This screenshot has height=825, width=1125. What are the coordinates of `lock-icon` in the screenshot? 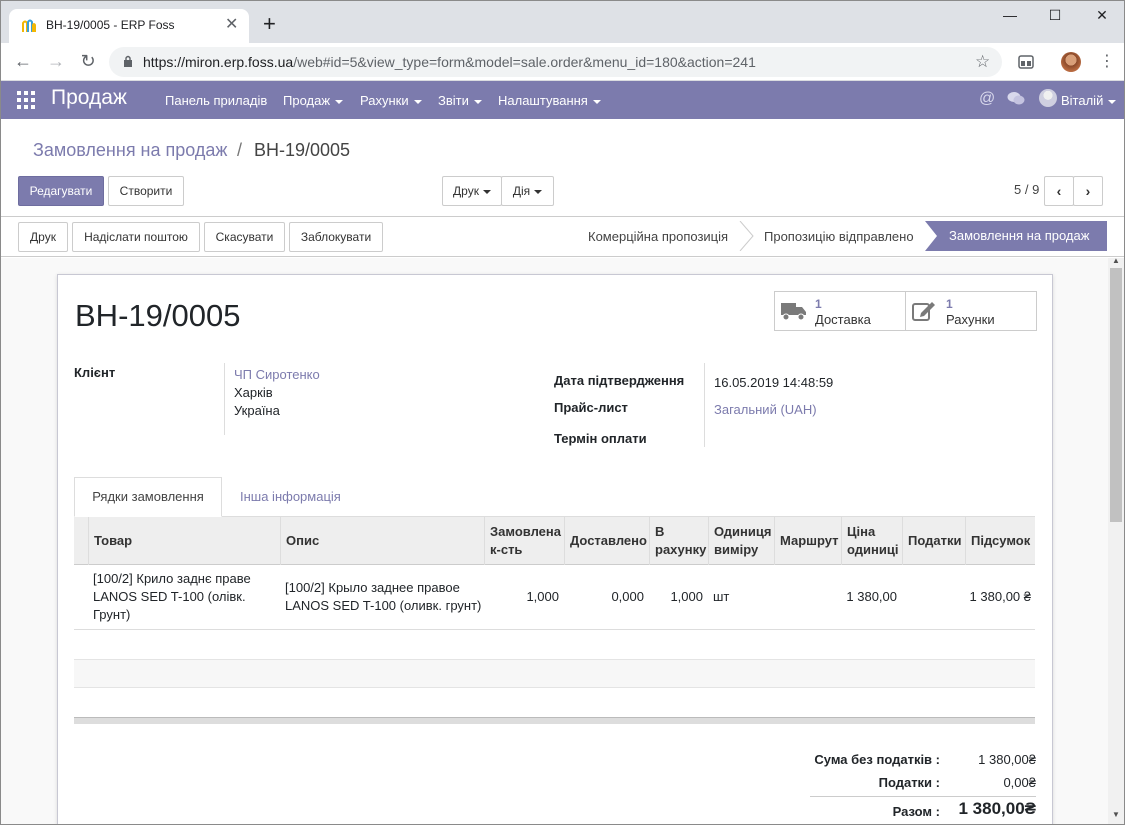 It's located at (128, 61).